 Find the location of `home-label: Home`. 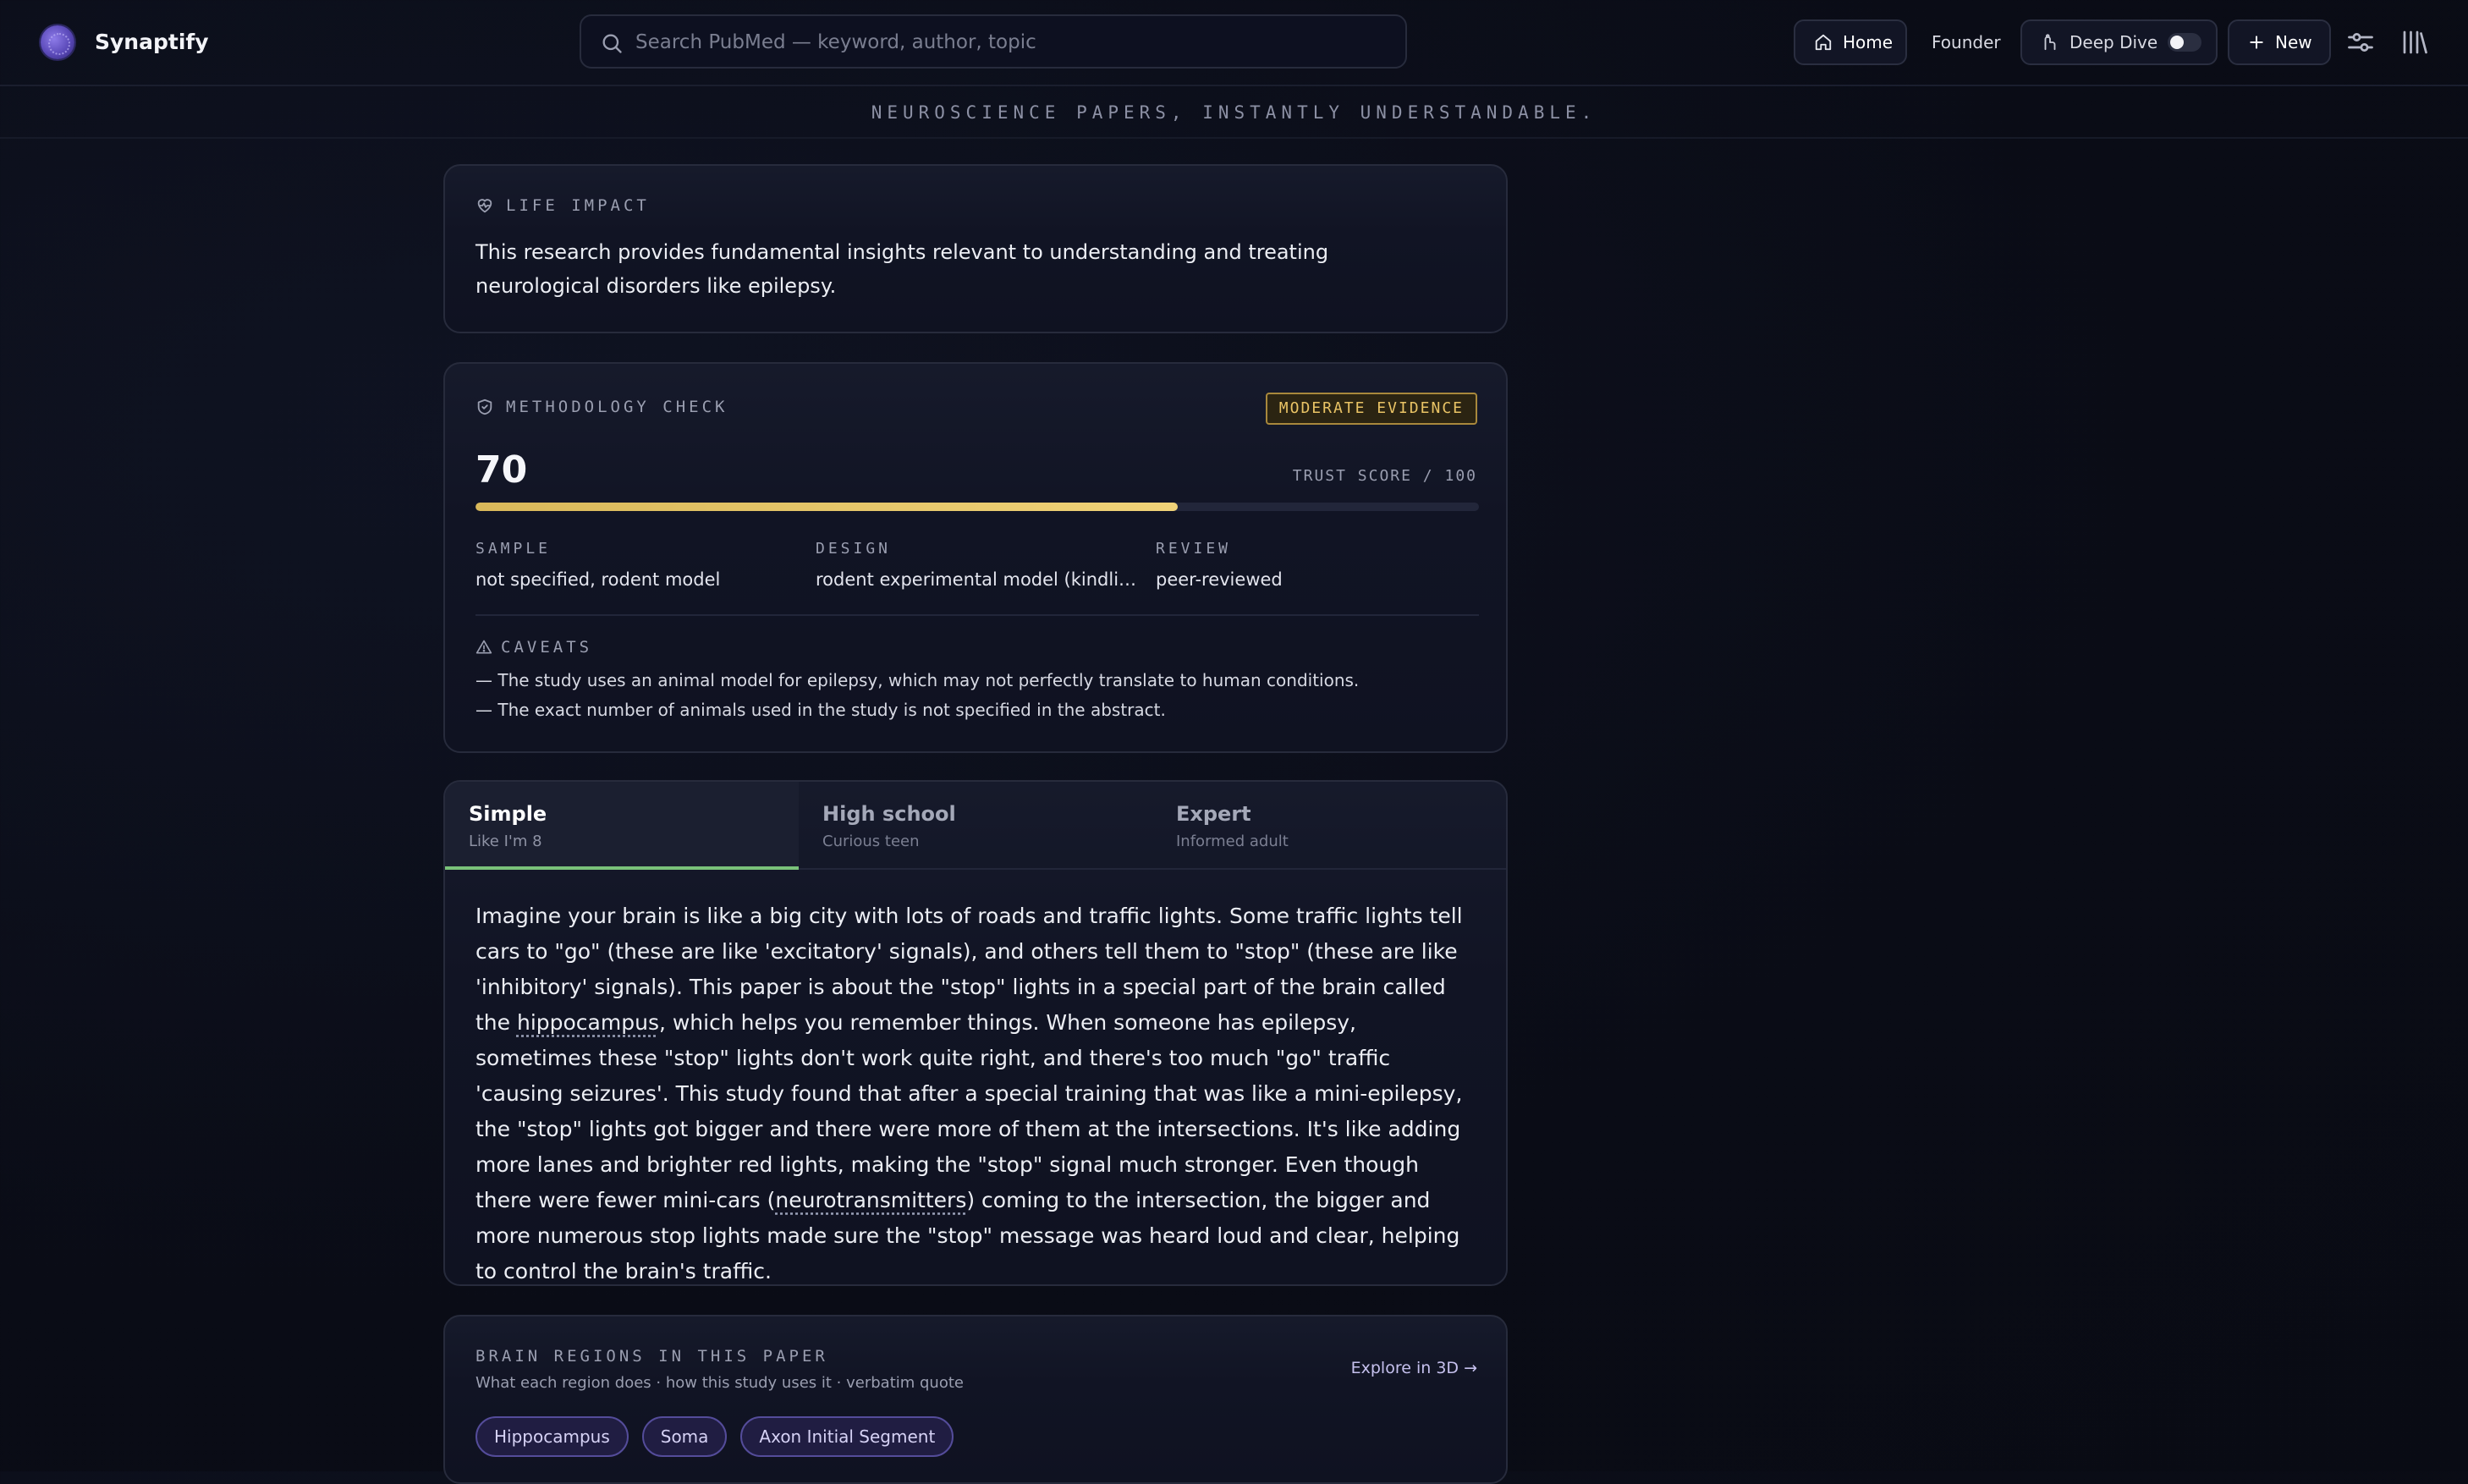

home-label: Home is located at coordinates (1868, 42).